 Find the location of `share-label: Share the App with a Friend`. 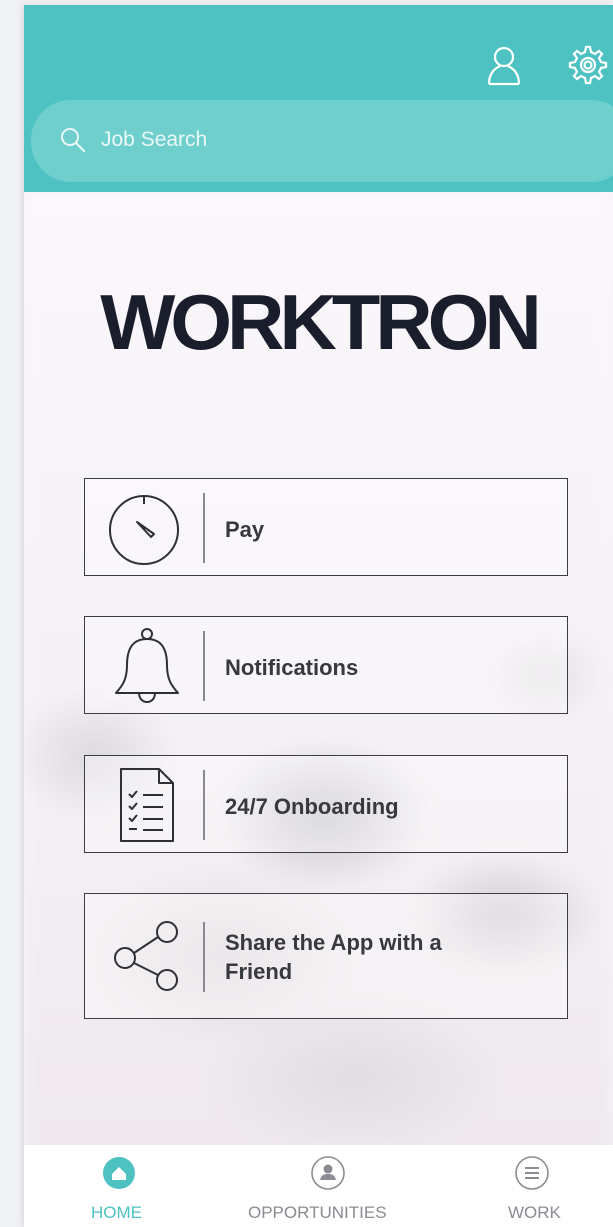

share-label: Share the App with a Friend is located at coordinates (333, 957).